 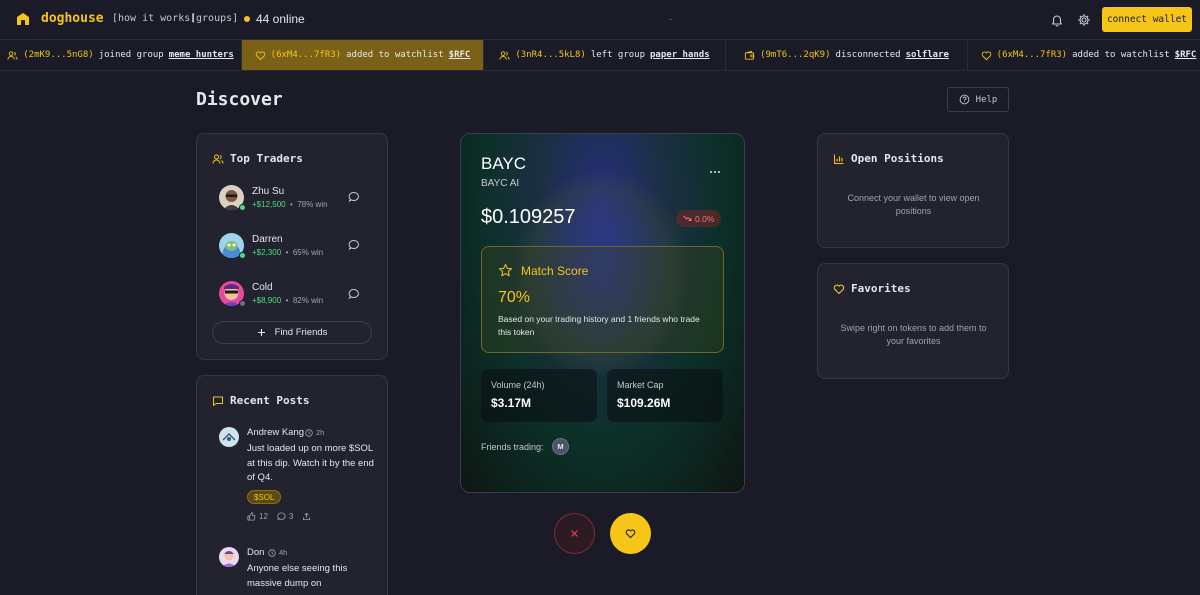 What do you see at coordinates (511, 403) in the screenshot?
I see `volume-value: $3.17M` at bounding box center [511, 403].